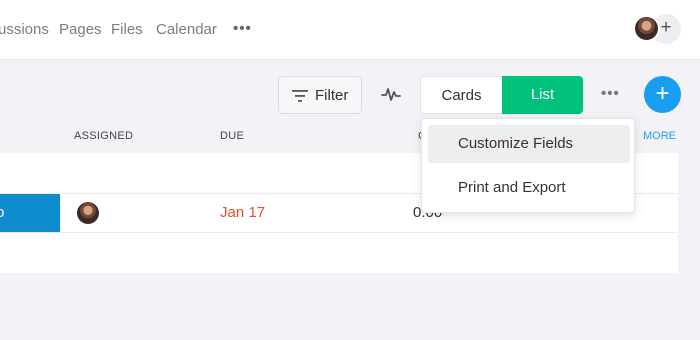 The width and height of the screenshot is (700, 340). I want to click on nav-more-icon: •••, so click(242, 28).